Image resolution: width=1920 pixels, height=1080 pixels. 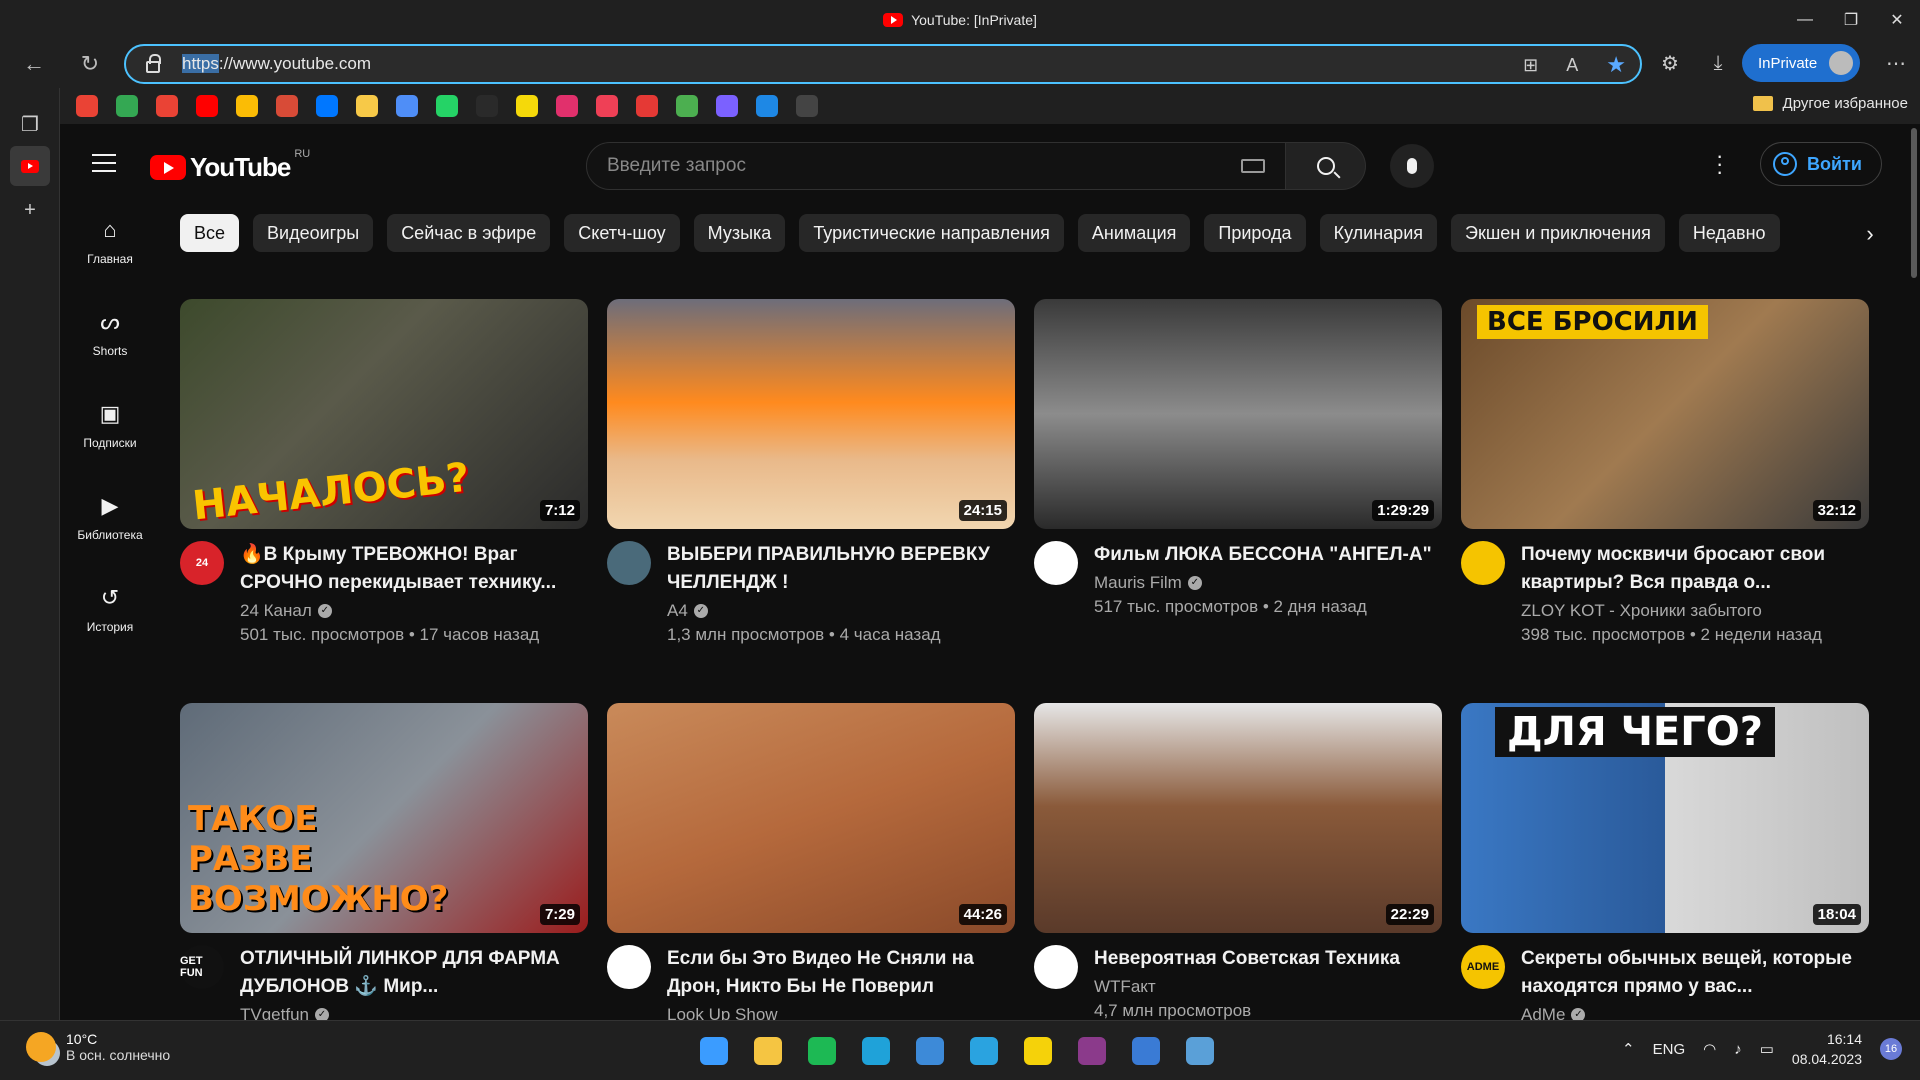 What do you see at coordinates (367, 106) in the screenshot?
I see `notes-icon` at bounding box center [367, 106].